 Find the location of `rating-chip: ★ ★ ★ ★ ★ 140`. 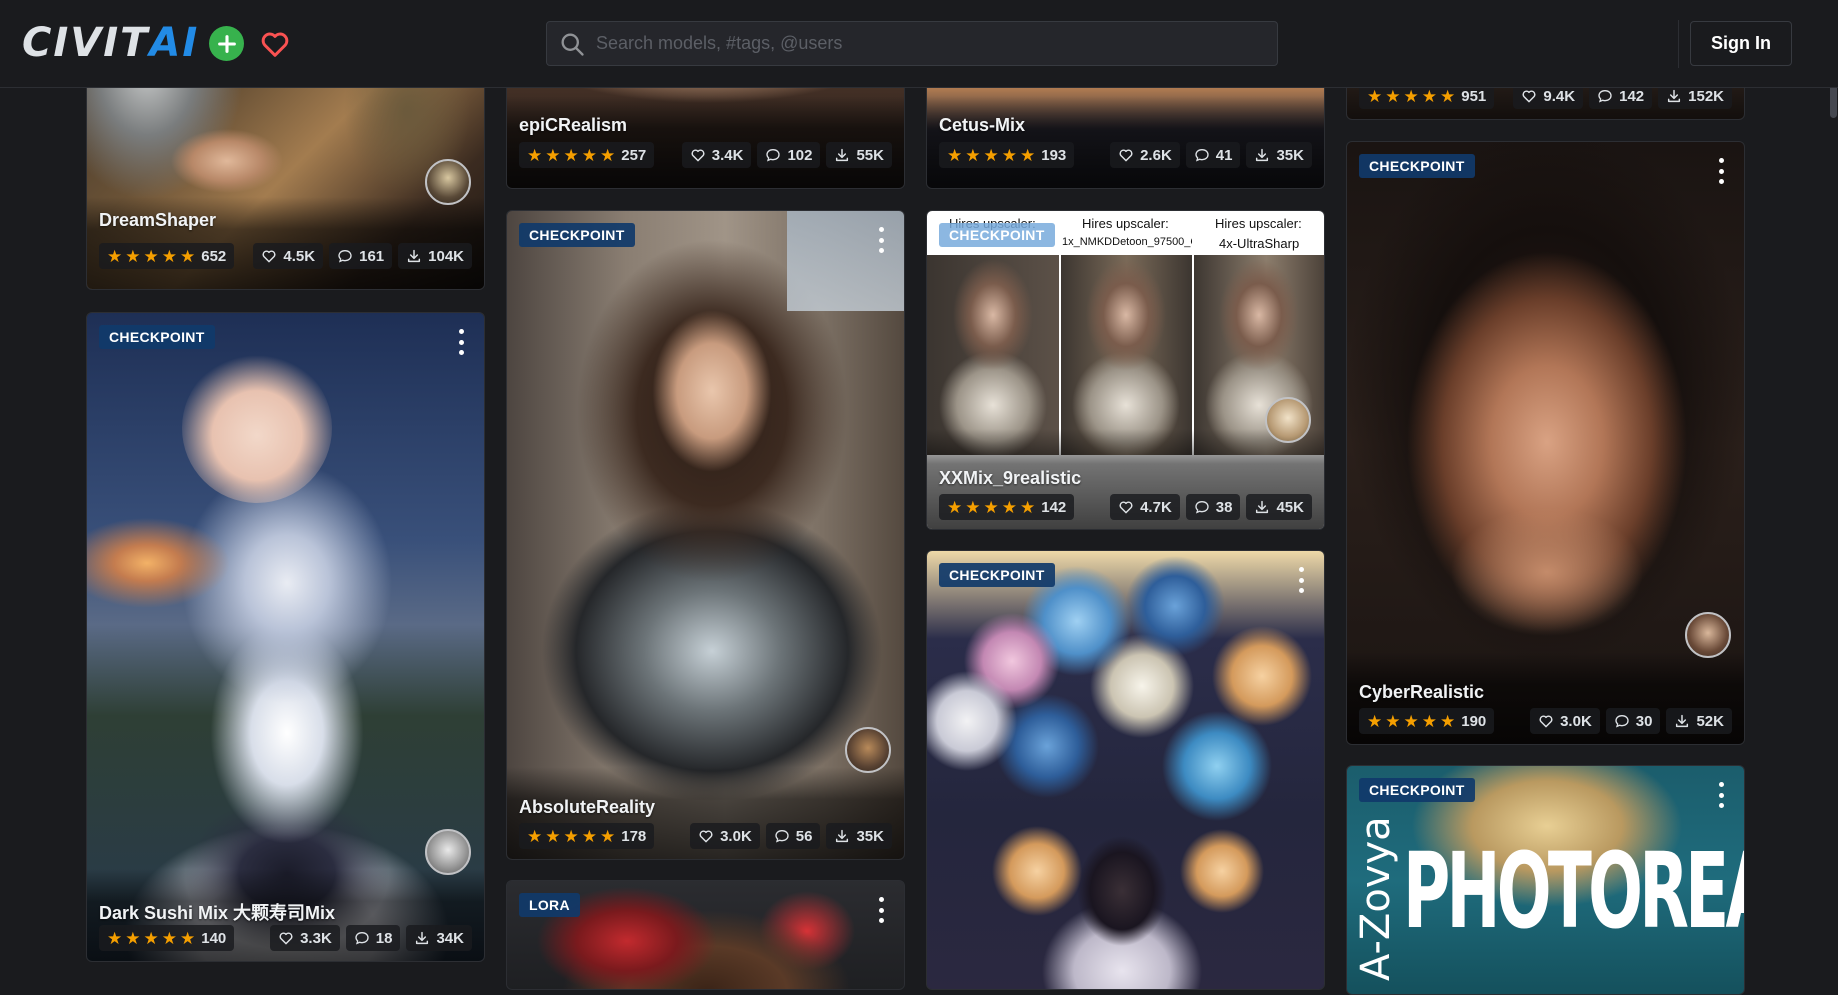

rating-chip: ★ ★ ★ ★ ★ 140 is located at coordinates (167, 938).